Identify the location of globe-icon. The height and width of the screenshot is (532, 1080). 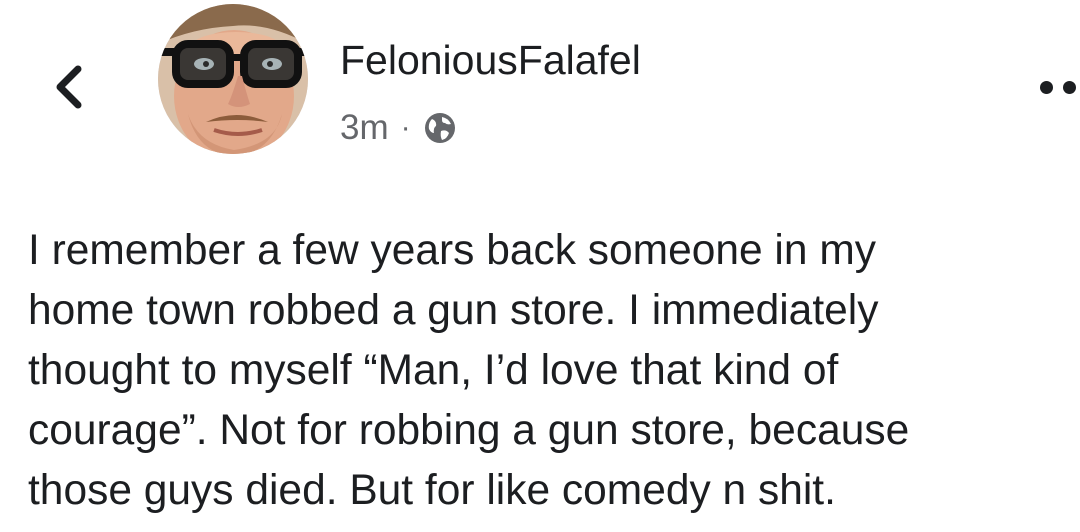
(440, 128).